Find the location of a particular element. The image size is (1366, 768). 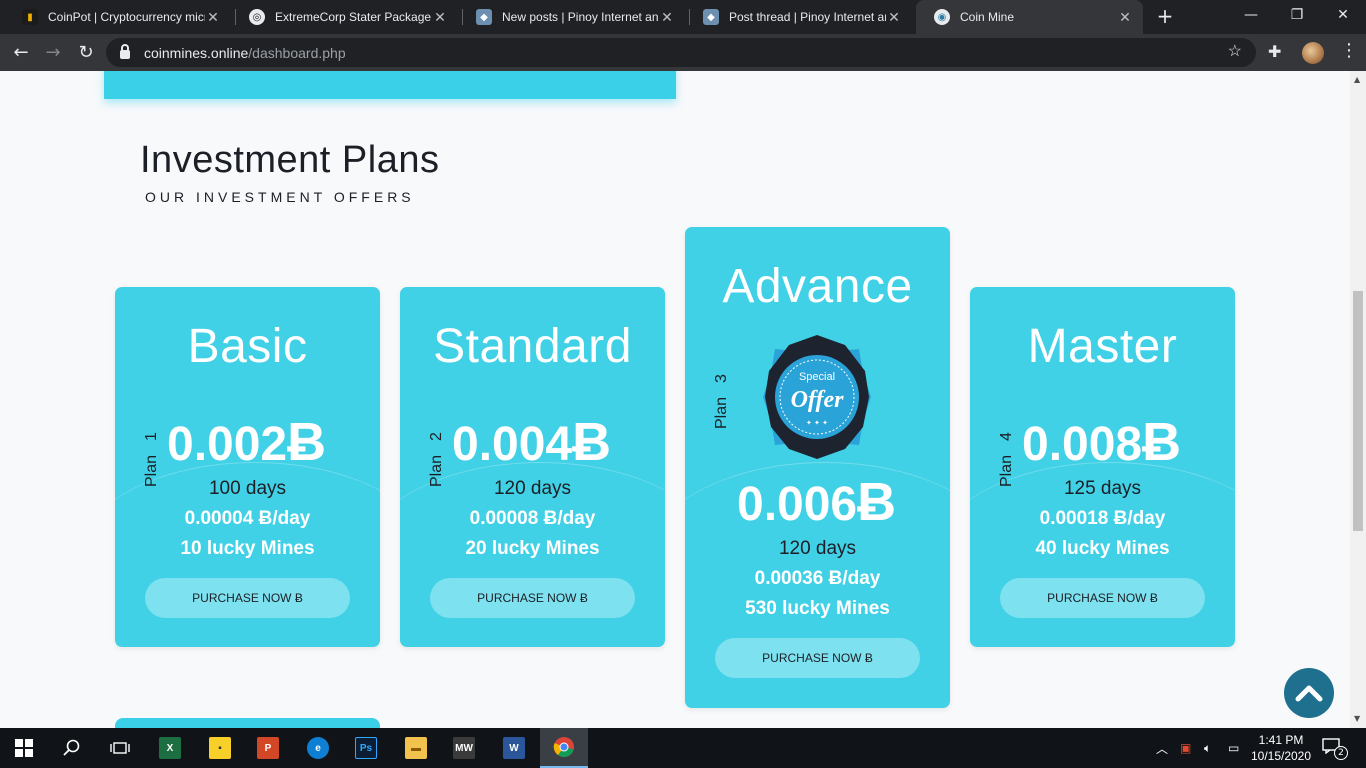

purchase-button-basic: PURCHASE NOW Ƀ is located at coordinates (247, 598).